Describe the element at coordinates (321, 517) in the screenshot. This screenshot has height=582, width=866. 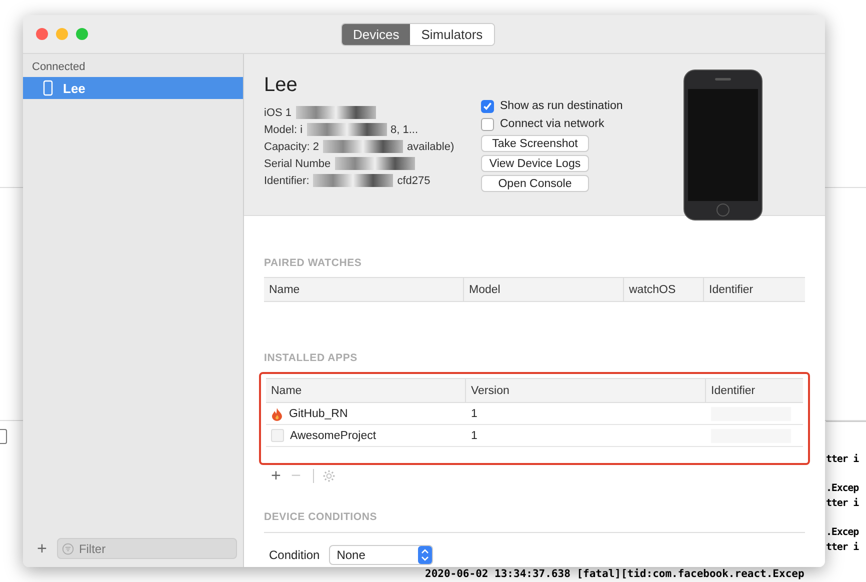
I see `section-heading: DEVICE CONDITIONS` at that location.